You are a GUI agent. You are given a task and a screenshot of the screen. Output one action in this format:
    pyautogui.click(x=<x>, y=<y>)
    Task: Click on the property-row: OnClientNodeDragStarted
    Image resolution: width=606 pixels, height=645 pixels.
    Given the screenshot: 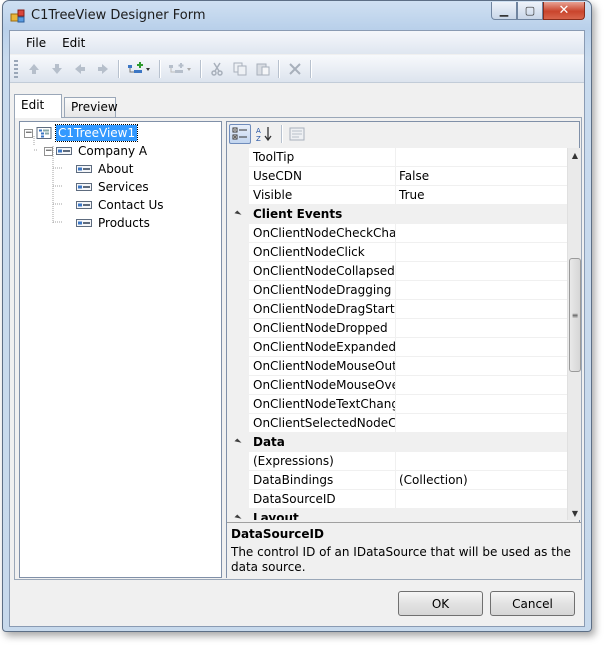 What is the action you would take?
    pyautogui.click(x=397, y=309)
    